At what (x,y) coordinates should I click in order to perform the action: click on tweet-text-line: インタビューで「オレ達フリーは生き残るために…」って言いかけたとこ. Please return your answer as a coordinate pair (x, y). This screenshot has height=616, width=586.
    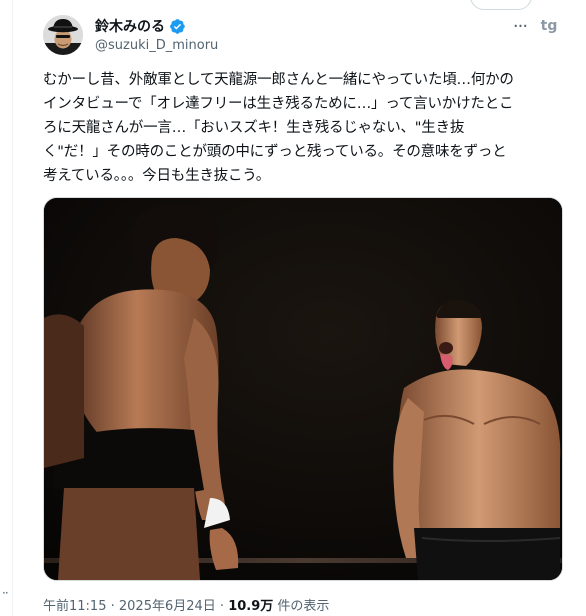
    Looking at the image, I should click on (278, 104).